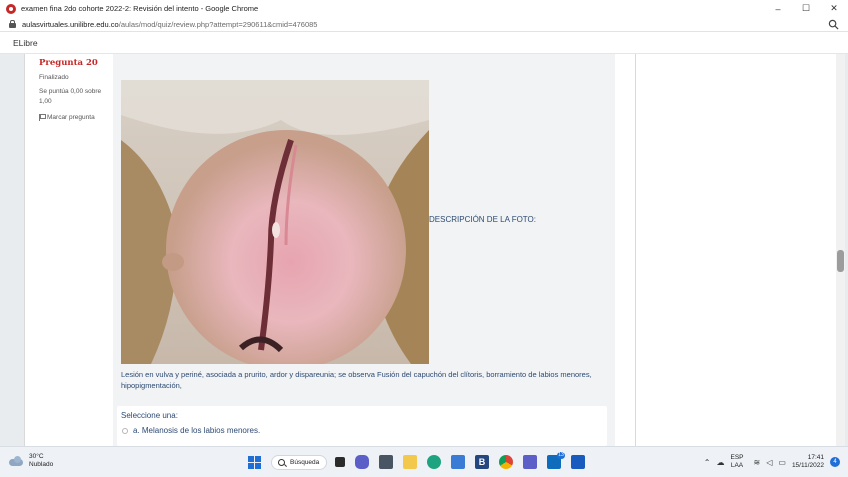 The image size is (848, 477). I want to click on wifi-icon: ≋, so click(757, 462).